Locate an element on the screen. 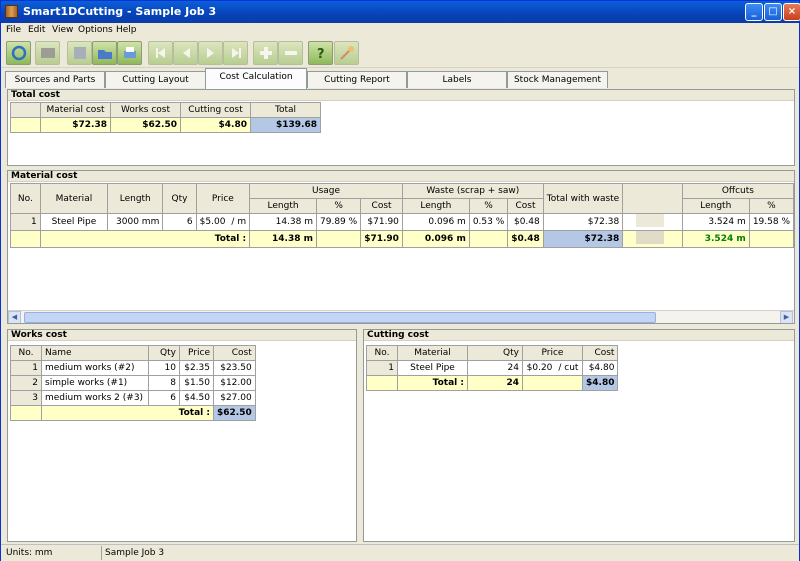 This screenshot has width=800, height=561. header-total-with-waste: Total with waste is located at coordinates (583, 198).